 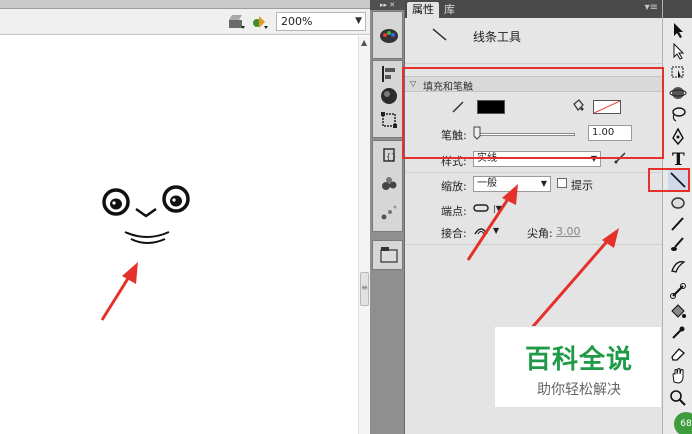 What do you see at coordinates (678, 137) in the screenshot?
I see `pen-icon` at bounding box center [678, 137].